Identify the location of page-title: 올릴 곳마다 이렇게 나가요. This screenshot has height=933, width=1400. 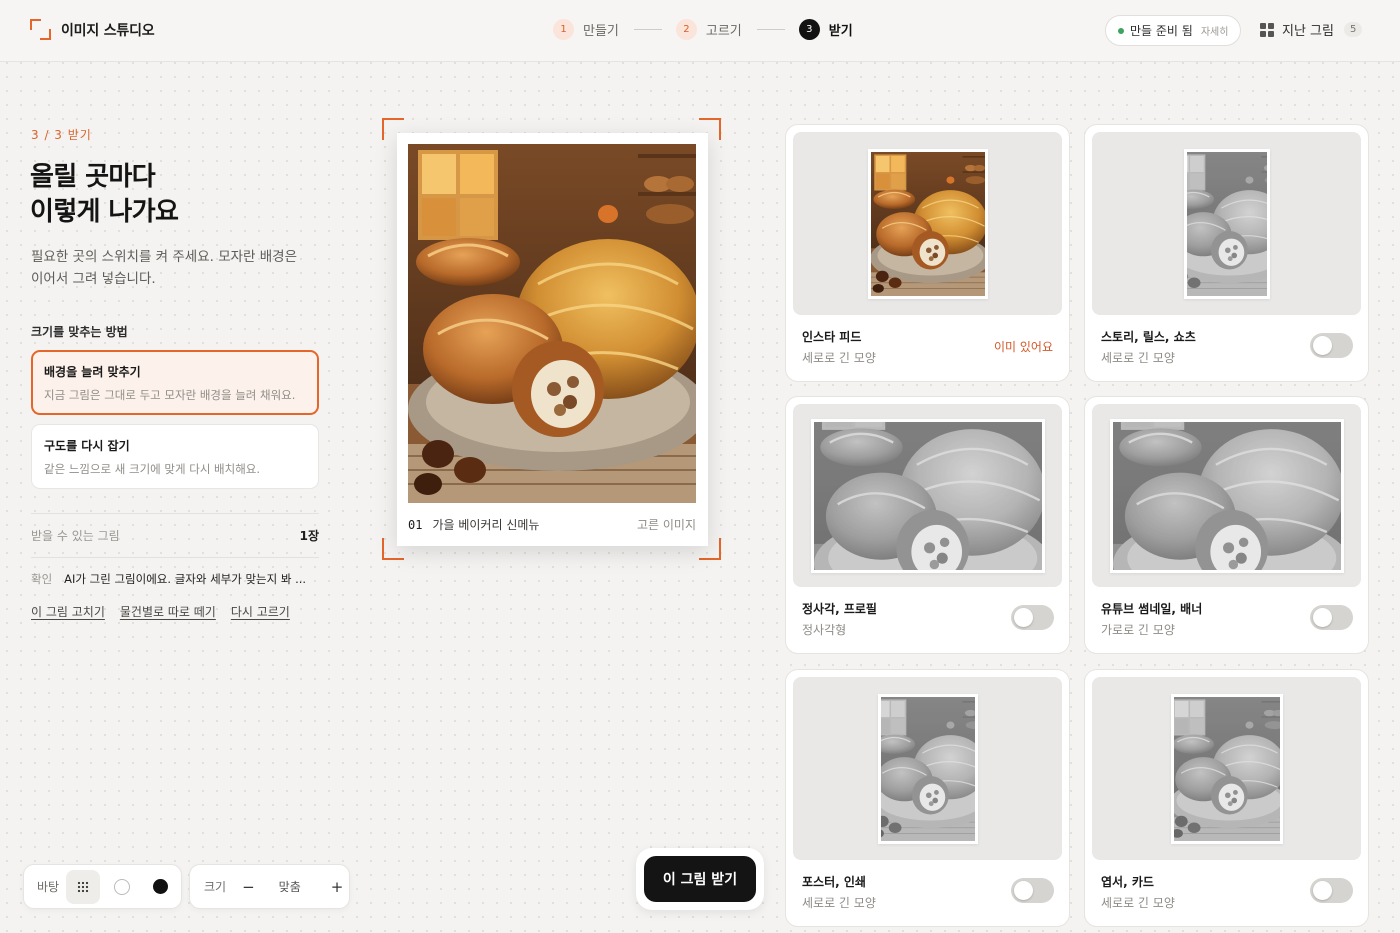
(104, 195).